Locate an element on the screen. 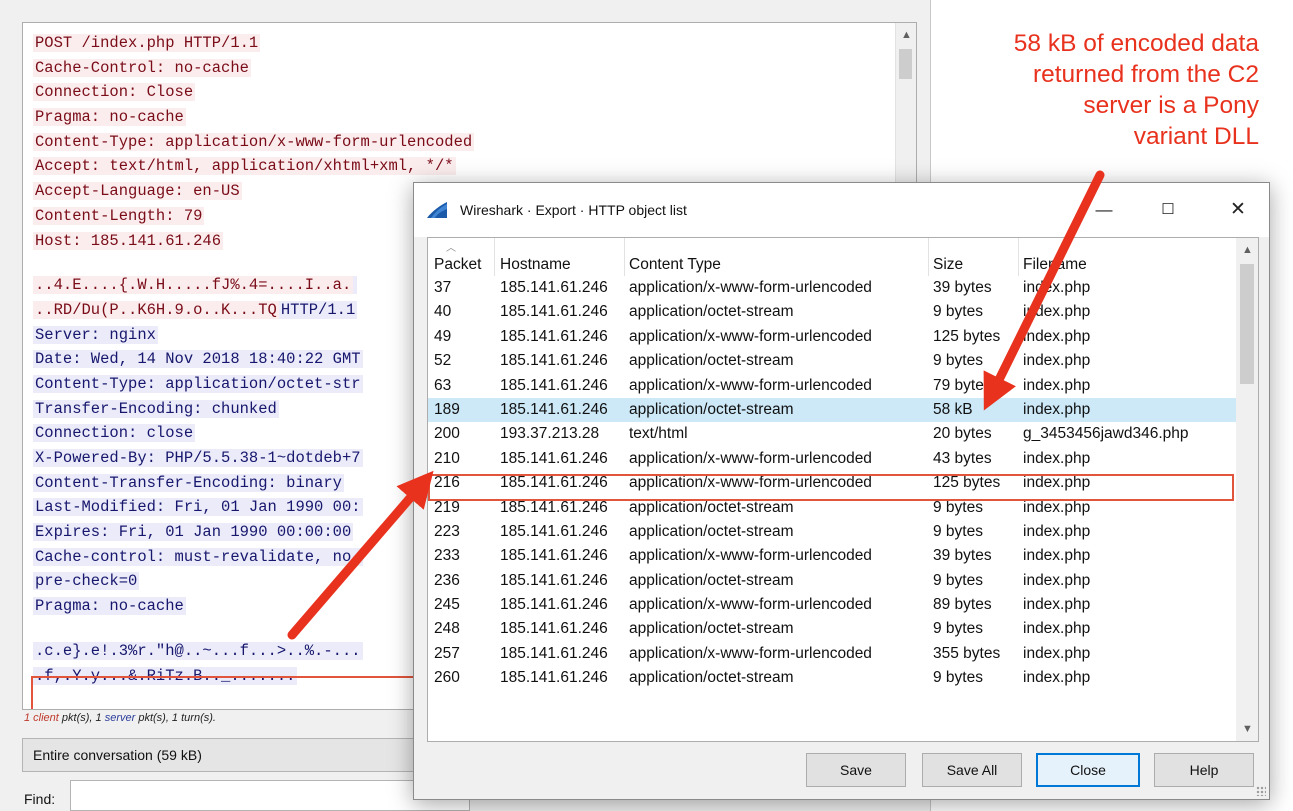 The image size is (1293, 811). sort-caret-icon: ︿ is located at coordinates (451, 248).